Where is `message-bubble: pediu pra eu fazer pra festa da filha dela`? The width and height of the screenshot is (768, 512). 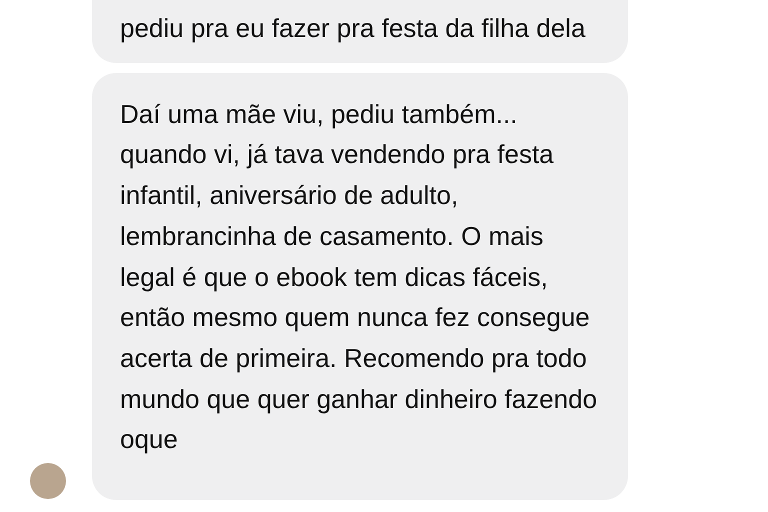
message-bubble: pediu pra eu fazer pra festa da filha dela is located at coordinates (360, 31).